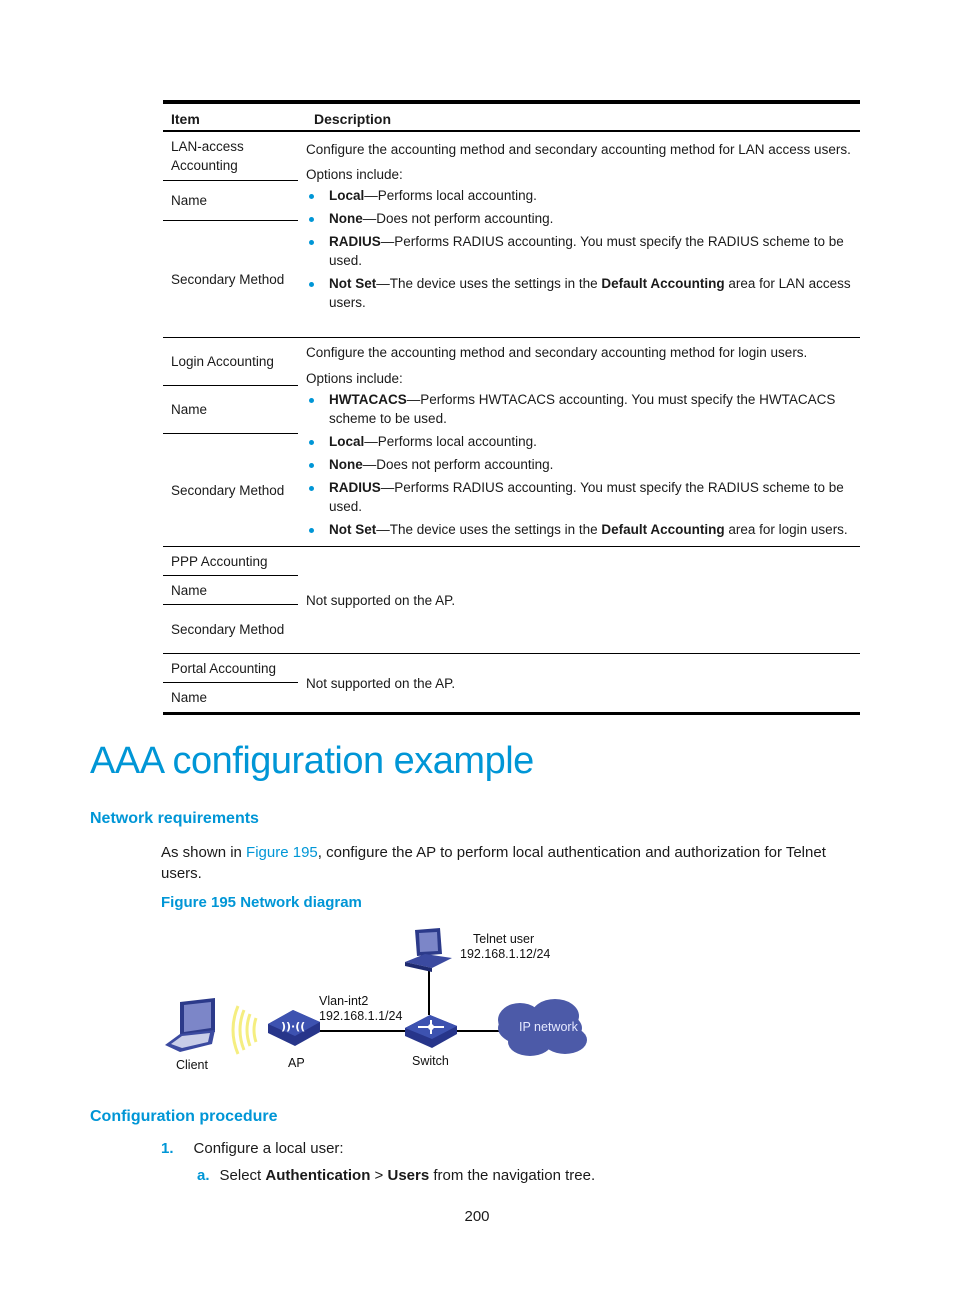 The image size is (954, 1296). I want to click on network-requirements-heading: Network requirements, so click(174, 818).